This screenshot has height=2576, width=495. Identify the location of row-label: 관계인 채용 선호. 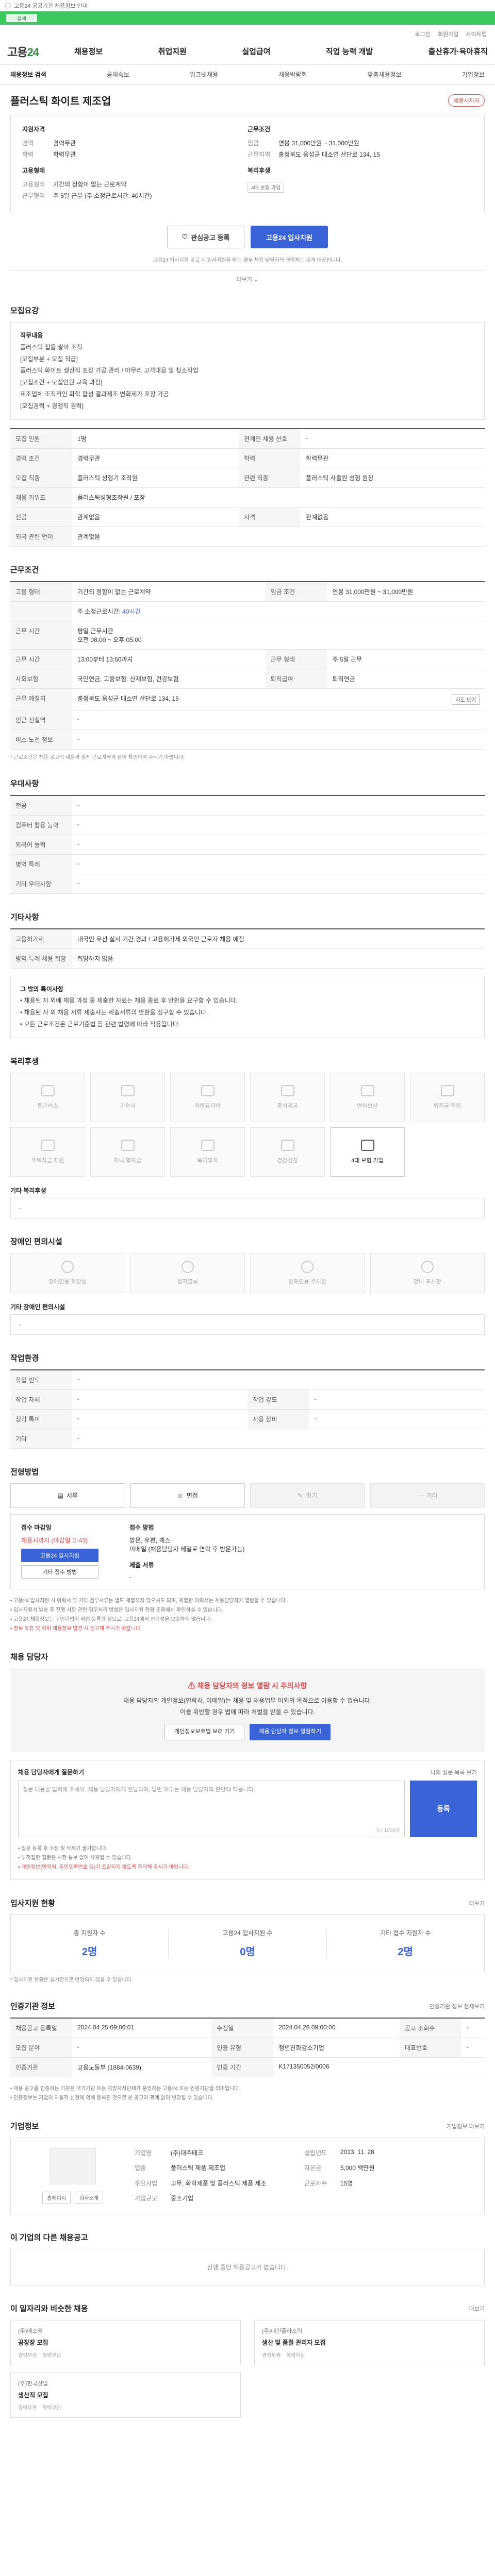
(270, 438).